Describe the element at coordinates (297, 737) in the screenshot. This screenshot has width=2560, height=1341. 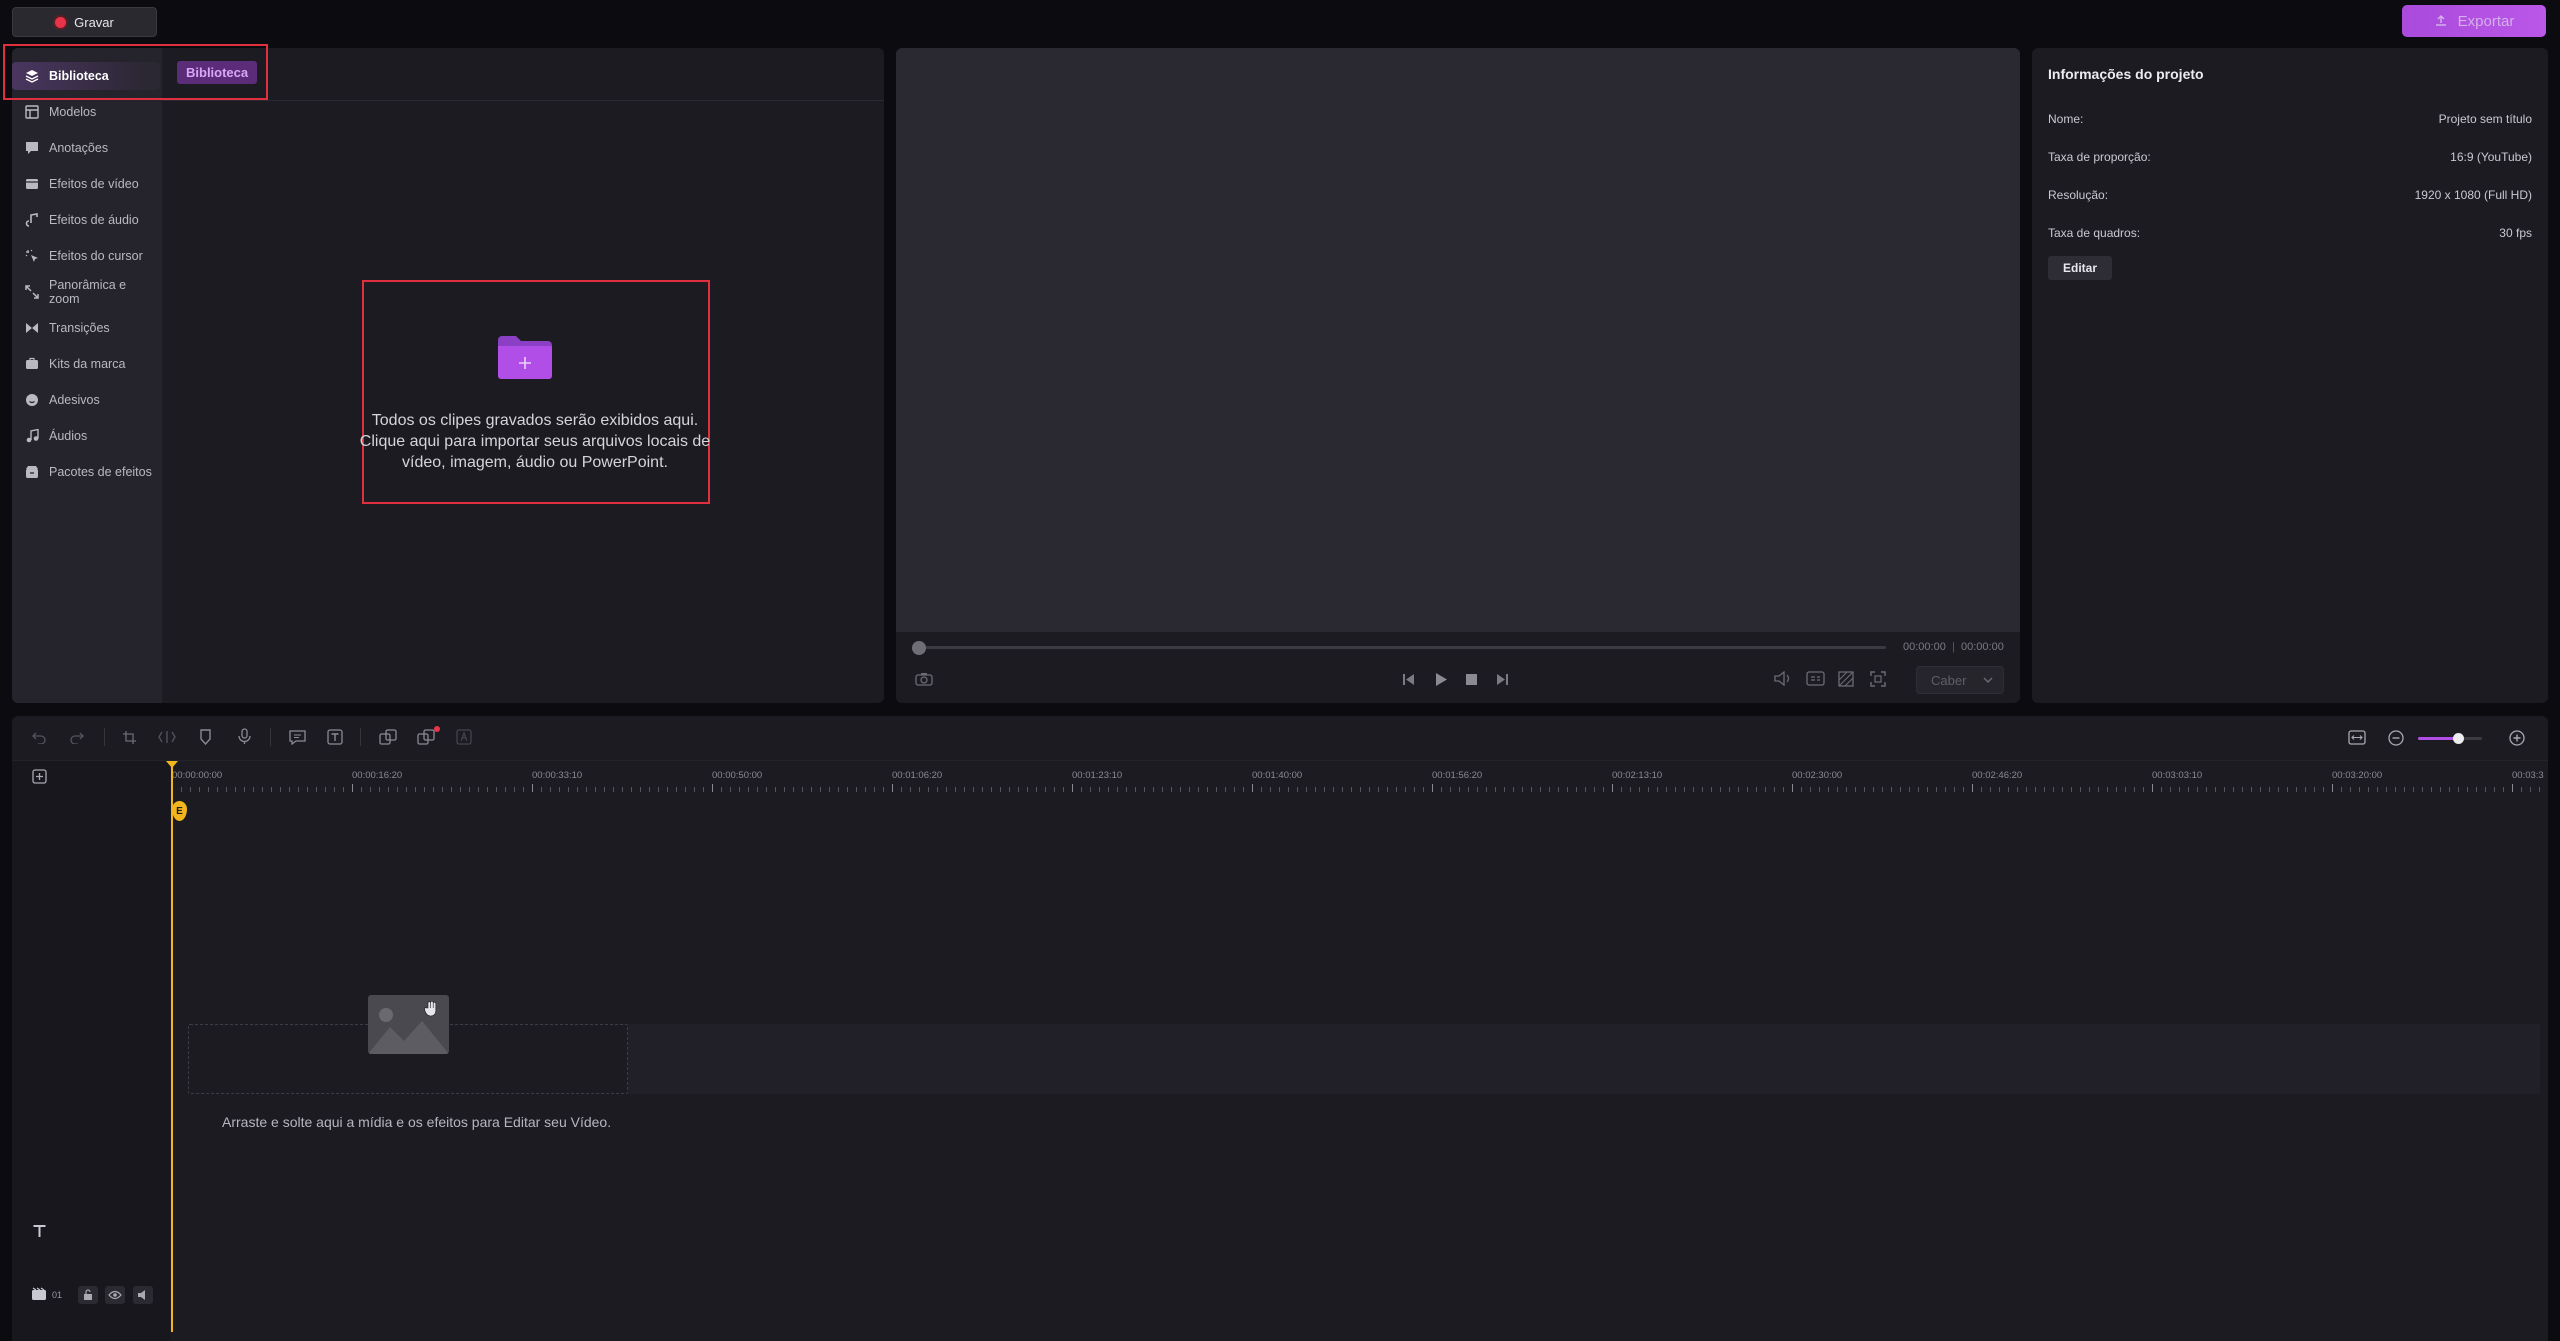
I see `comment-icon` at that location.